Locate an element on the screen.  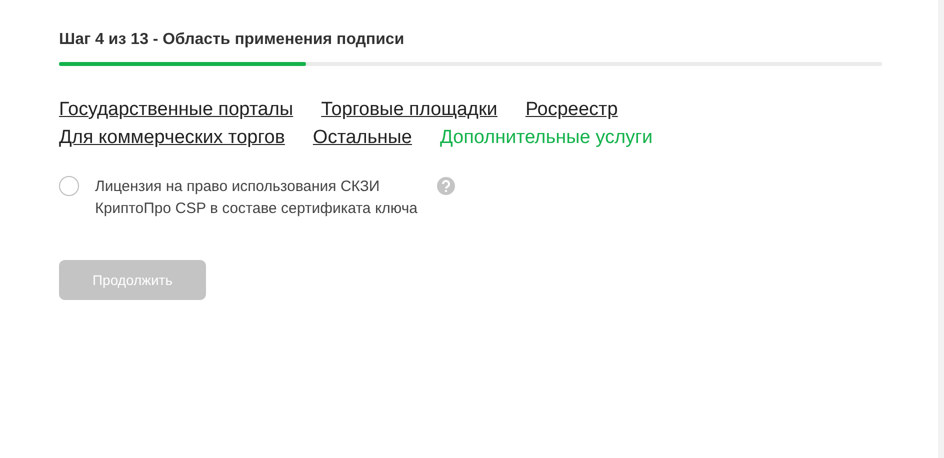
category-link: Для коммерческих торгов is located at coordinates (172, 138).